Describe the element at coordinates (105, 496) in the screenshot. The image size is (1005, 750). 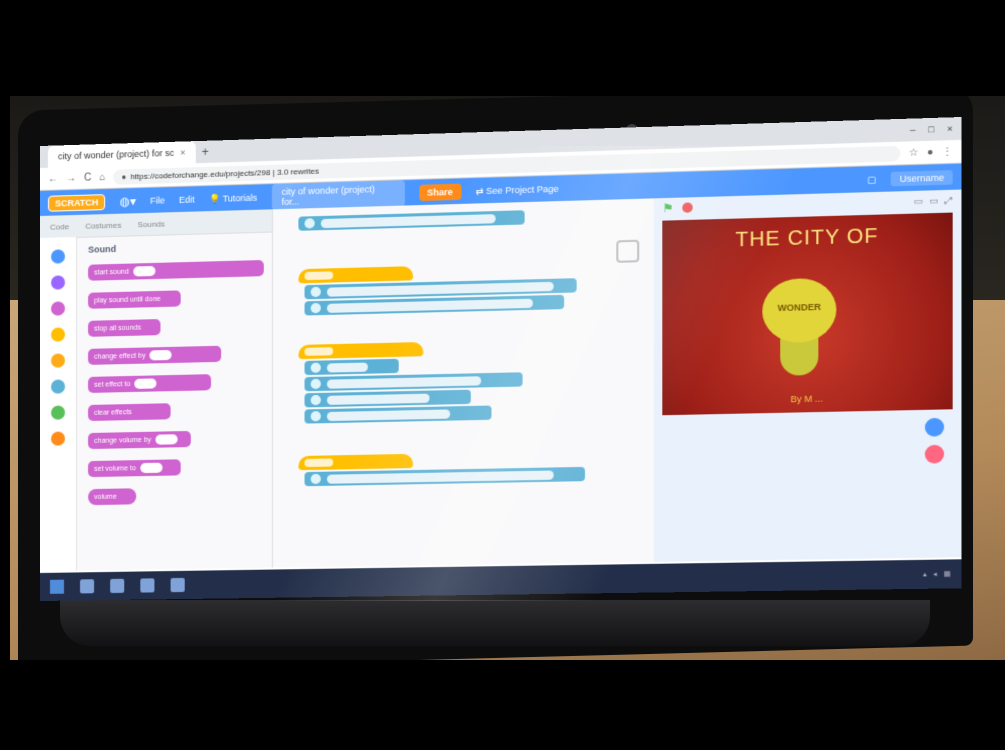
I see `block-label: volume` at that location.